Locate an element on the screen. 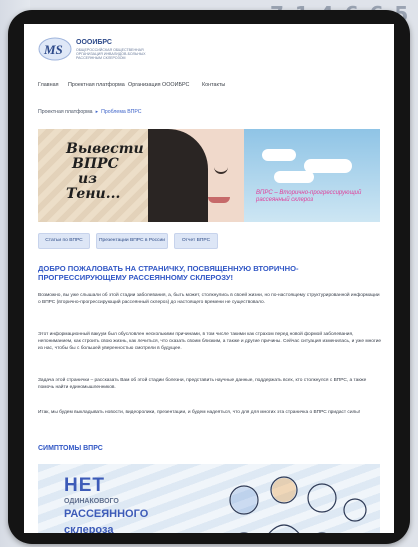  nav-project-platform: Проектная платформа is located at coordinates (96, 85).